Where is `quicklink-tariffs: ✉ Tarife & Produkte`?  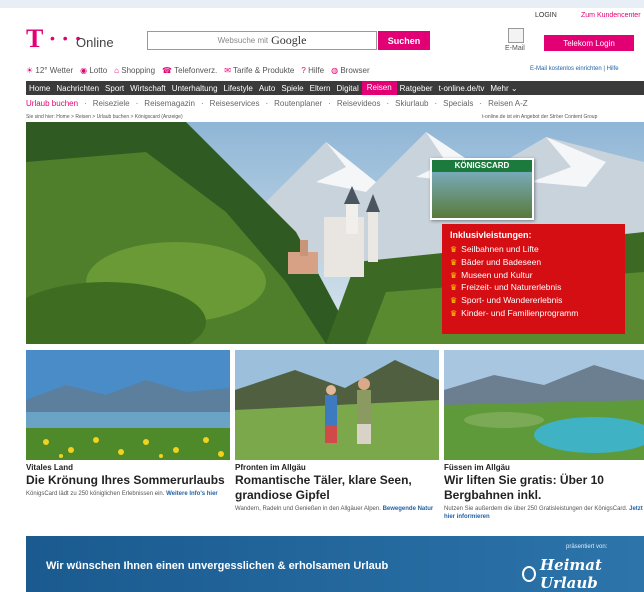
quicklink-tariffs: ✉ Tarife & Produkte is located at coordinates (259, 70).